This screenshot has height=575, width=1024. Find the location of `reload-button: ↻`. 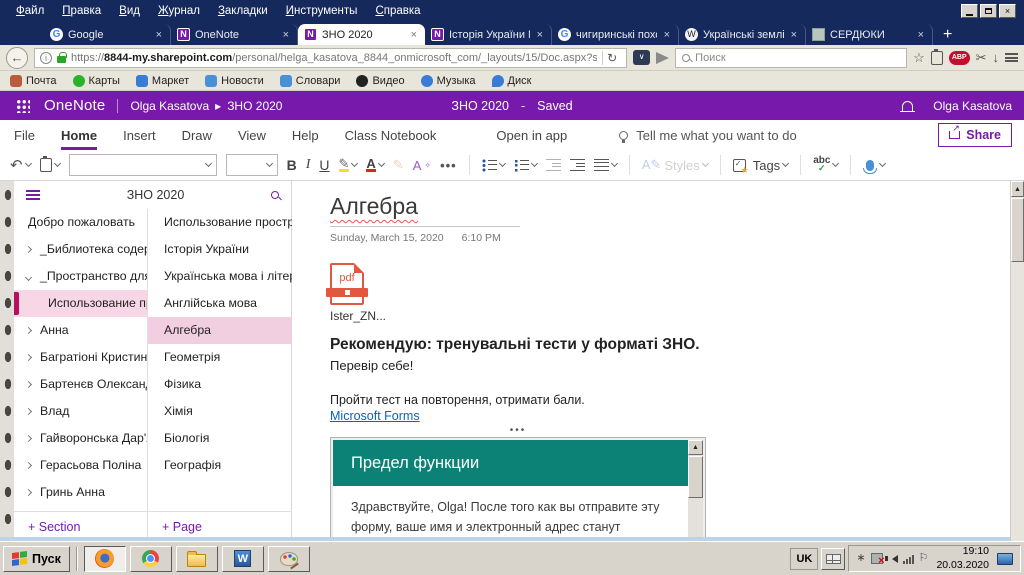

reload-button: ↻ is located at coordinates (611, 57).